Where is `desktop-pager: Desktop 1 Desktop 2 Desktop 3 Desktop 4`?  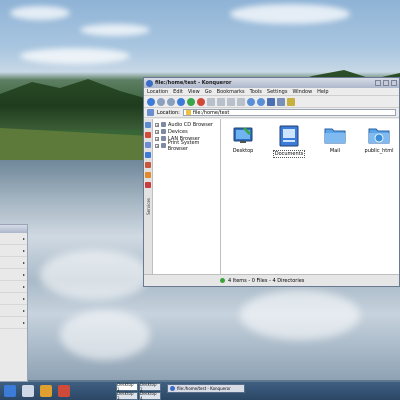
desktop-pager: Desktop 1 Desktop 2 Desktop 3 Desktop 4 is located at coordinates (138, 391).